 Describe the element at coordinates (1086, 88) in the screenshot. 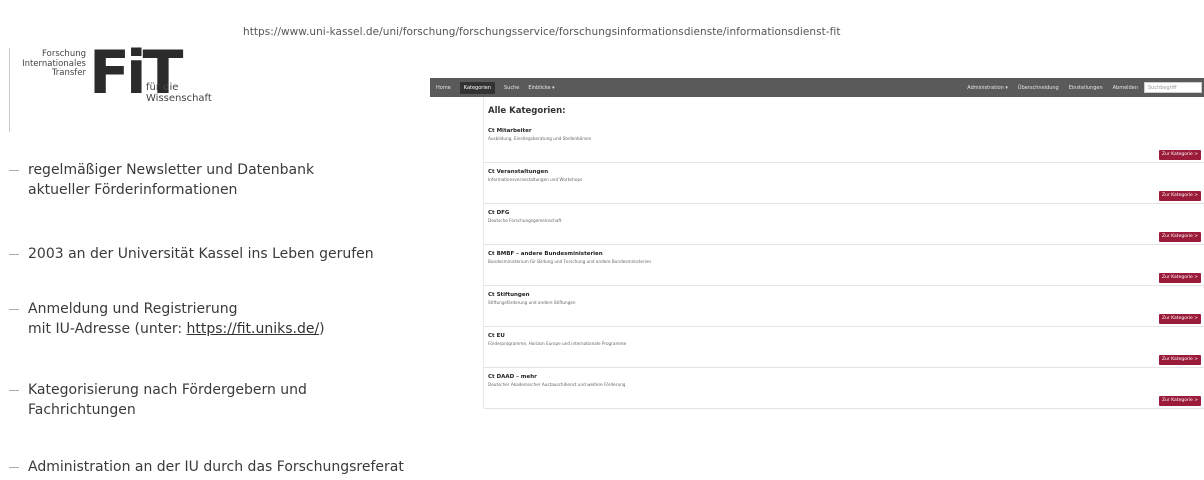

I see `nav-einstellungen: Einstellungen` at that location.